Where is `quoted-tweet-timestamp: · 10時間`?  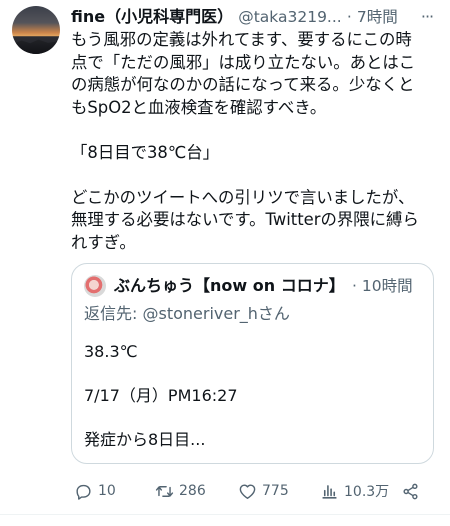
quoted-tweet-timestamp: · 10時間 is located at coordinates (382, 286).